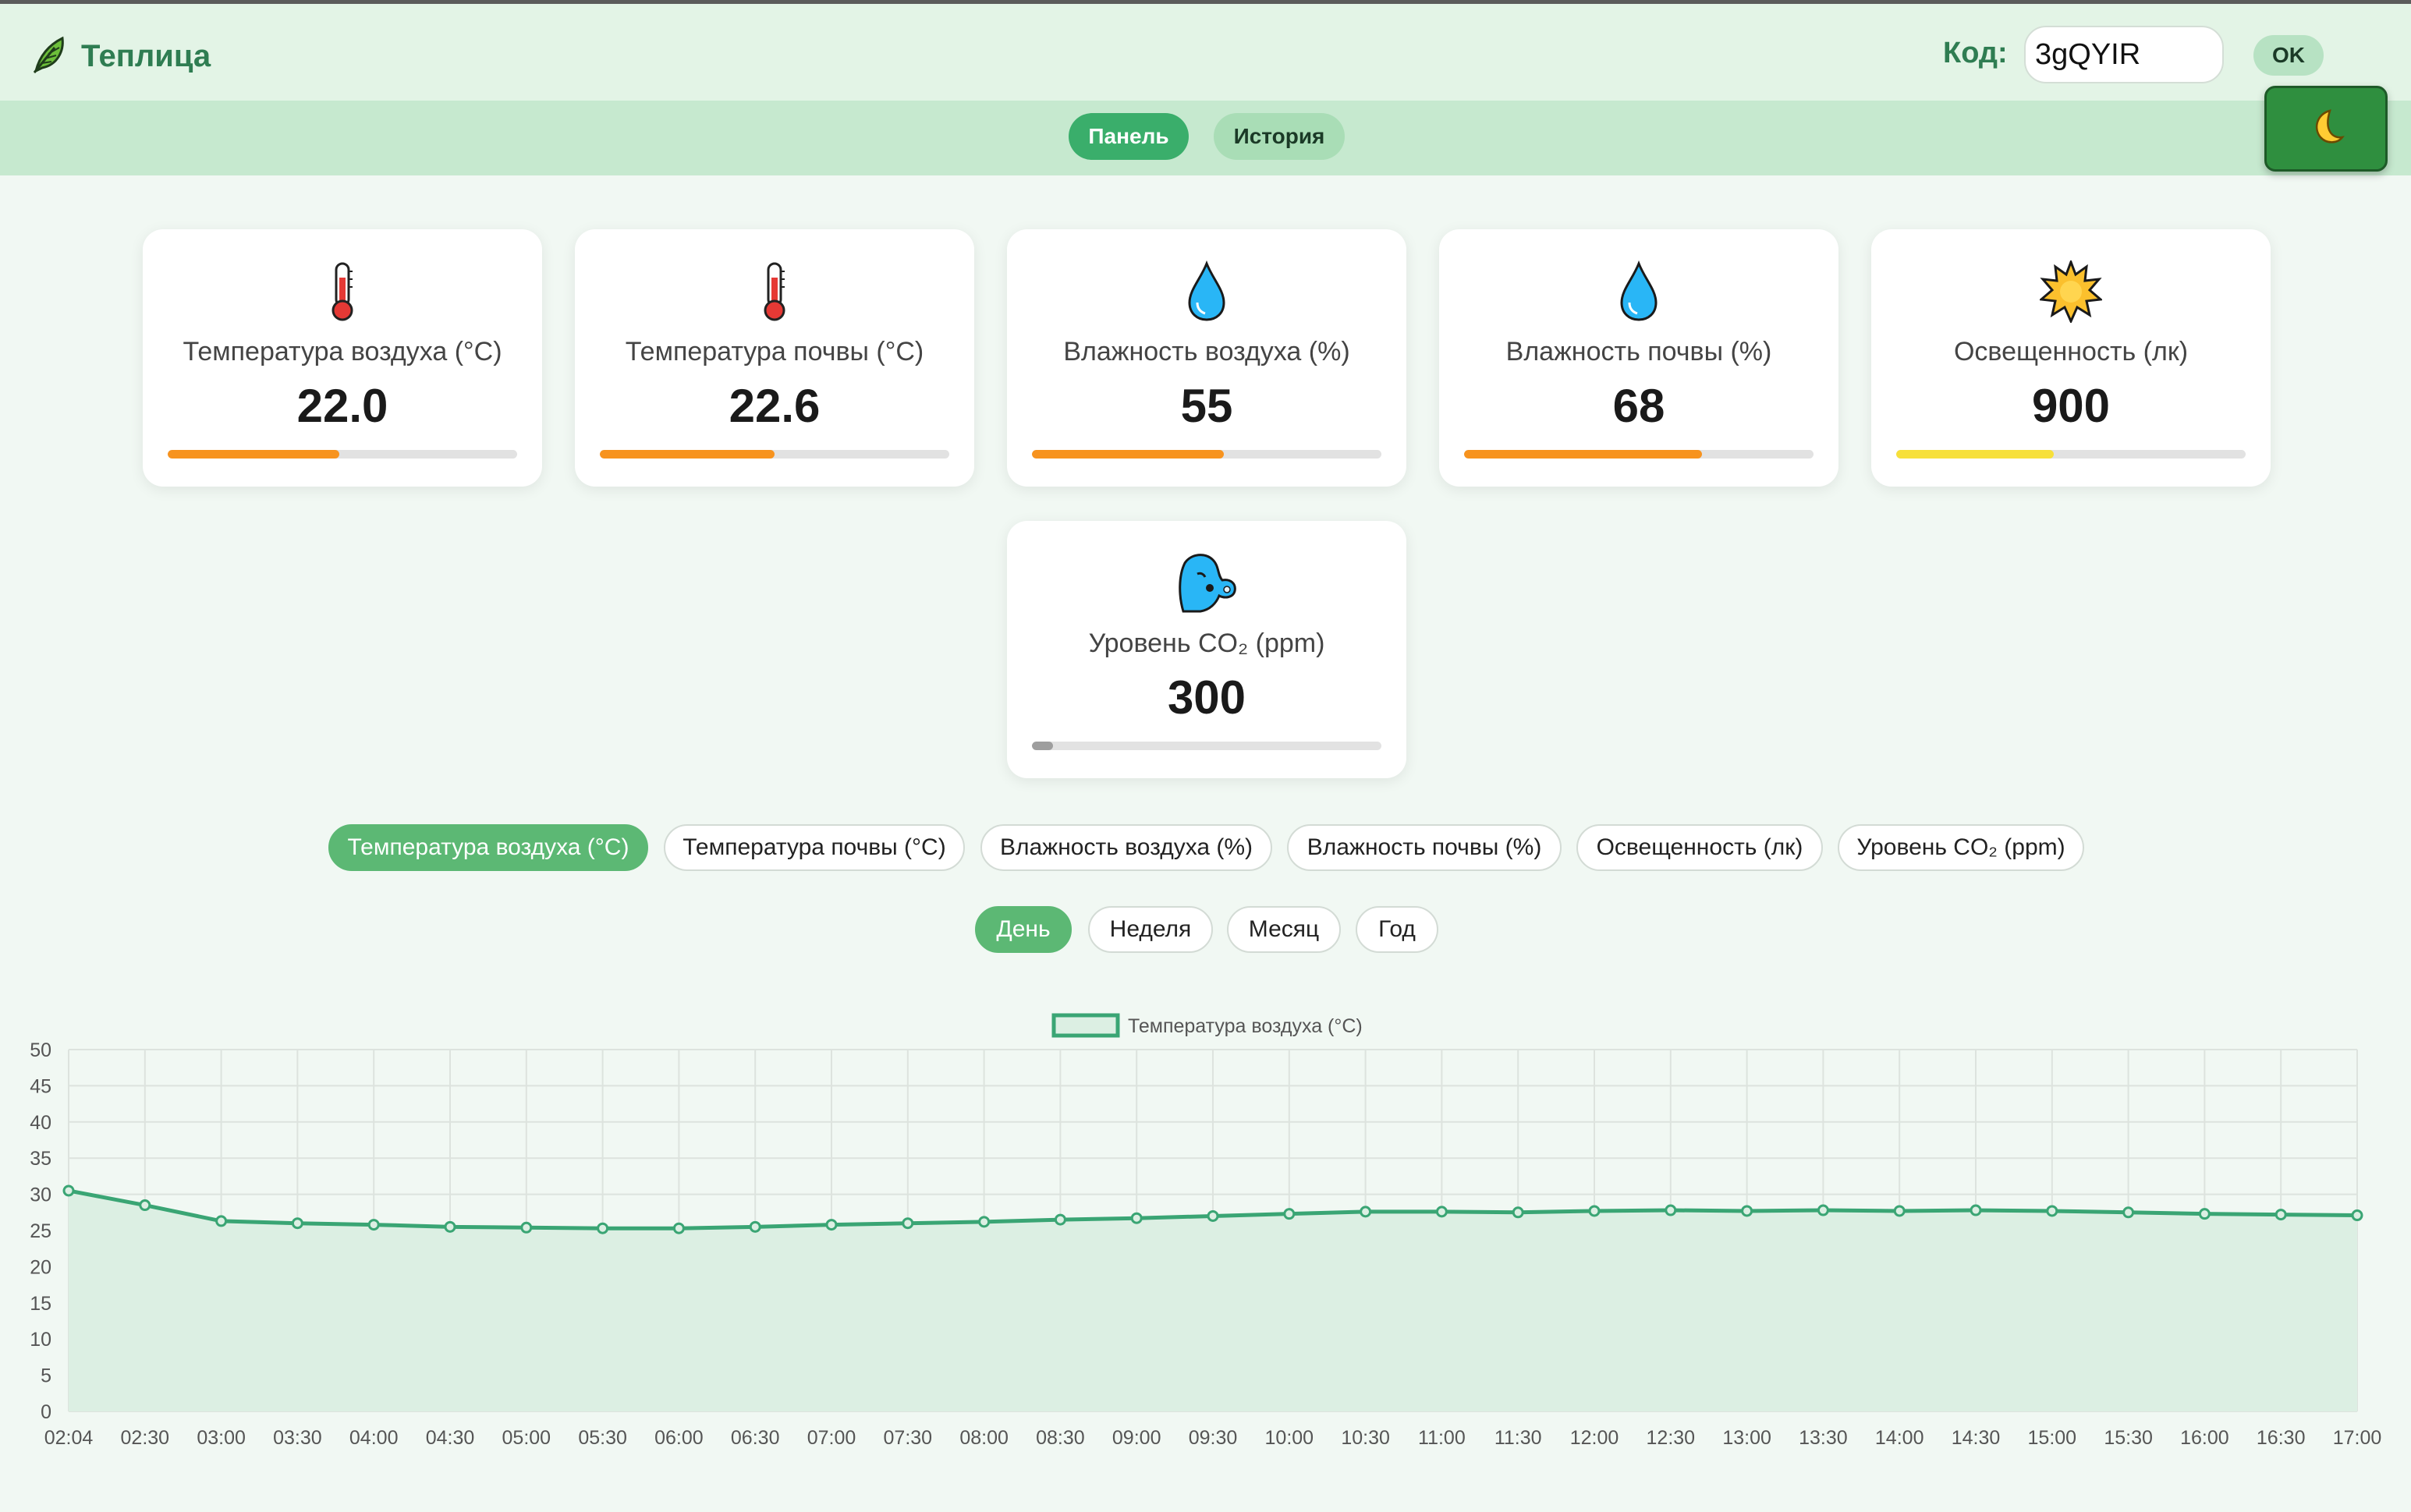 The image size is (2411, 1512). Describe the element at coordinates (297, 1438) in the screenshot. I see `x-tick-label: 03:30` at that location.